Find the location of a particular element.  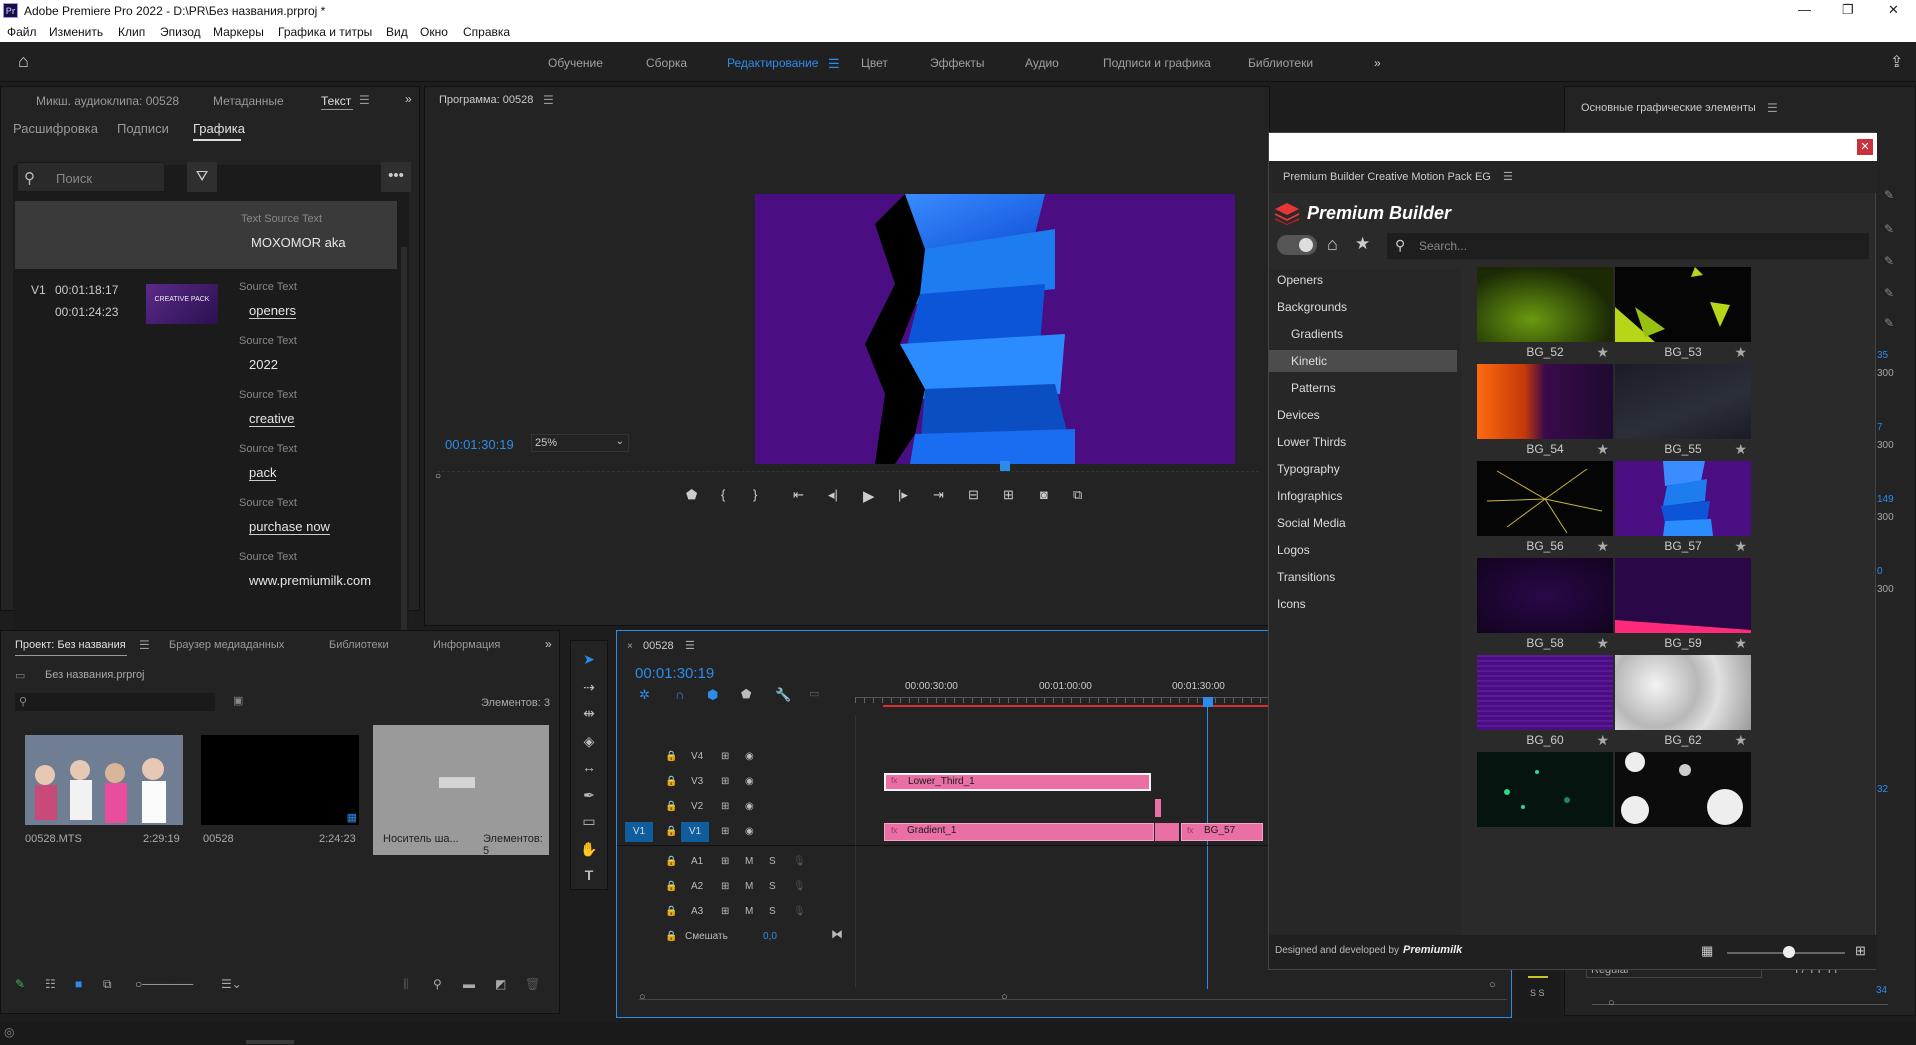

project-search-input: ⚲ is located at coordinates (115, 702).